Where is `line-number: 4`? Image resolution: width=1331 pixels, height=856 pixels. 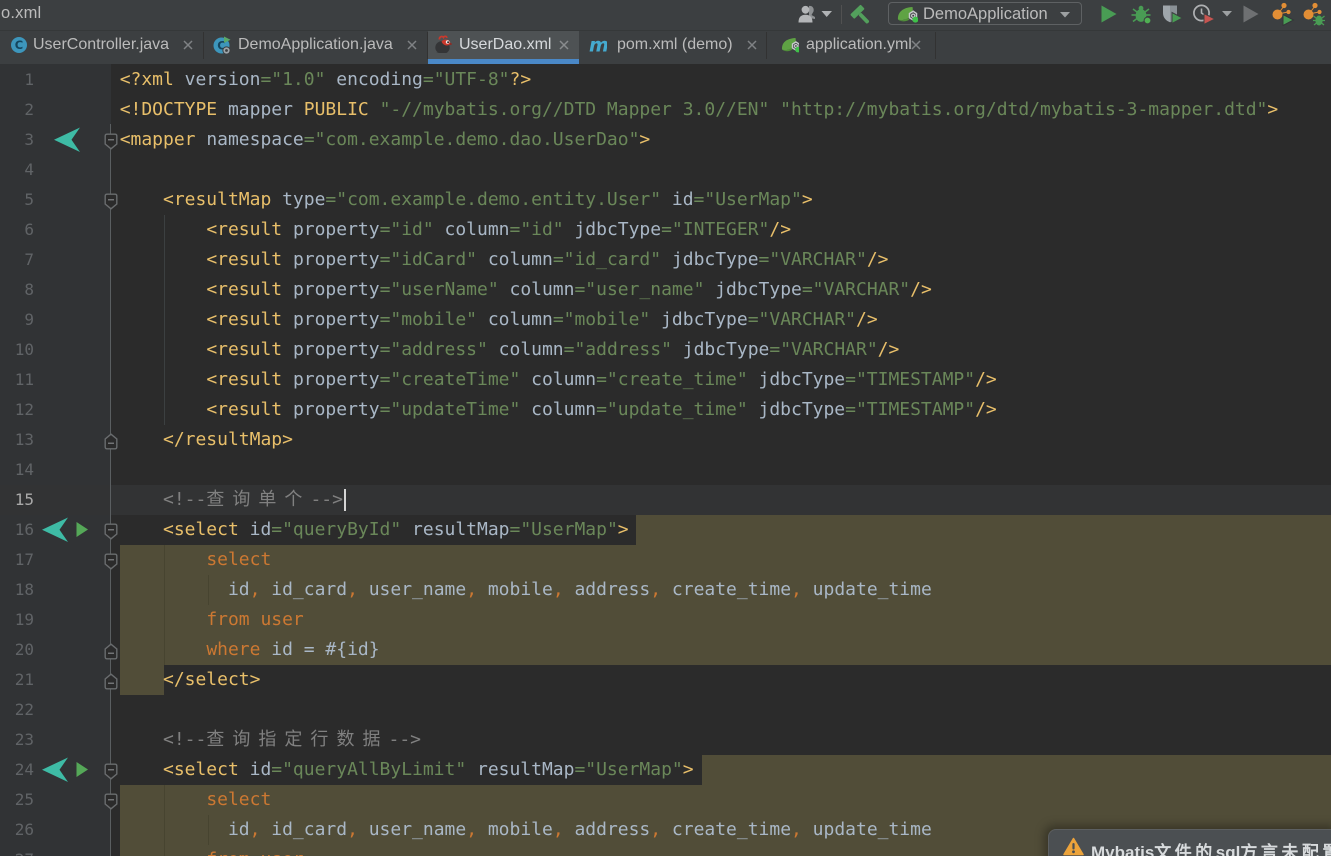
line-number: 4 is located at coordinates (17, 170).